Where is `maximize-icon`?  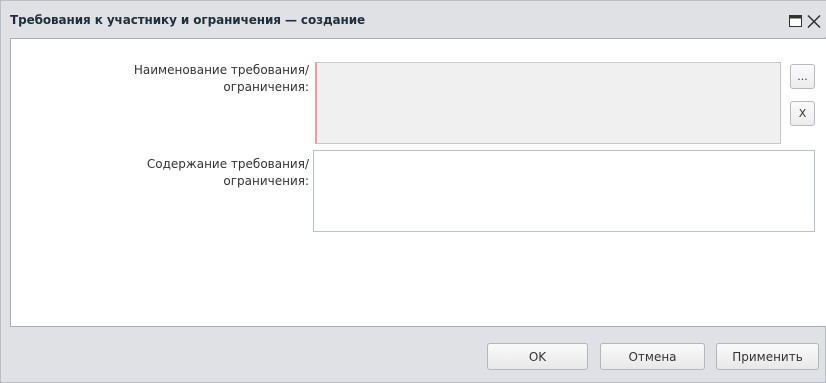
maximize-icon is located at coordinates (795, 23).